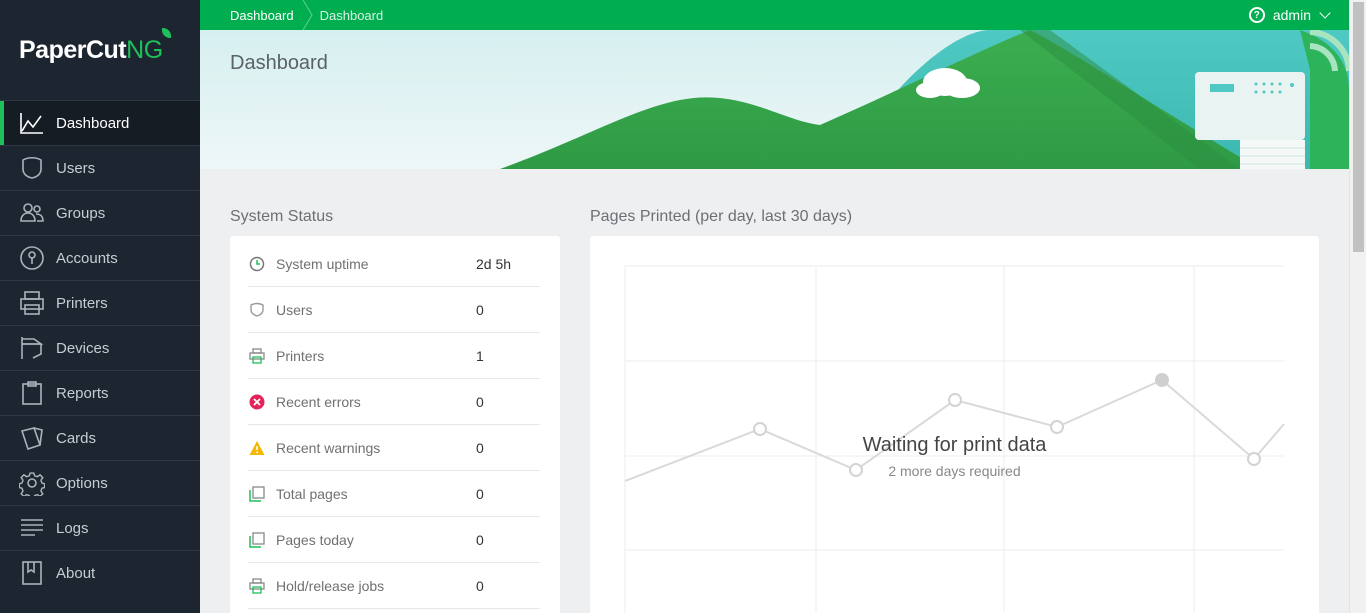 The image size is (1366, 613). Describe the element at coordinates (81, 213) in the screenshot. I see `sidebar-item-label: Groups` at that location.